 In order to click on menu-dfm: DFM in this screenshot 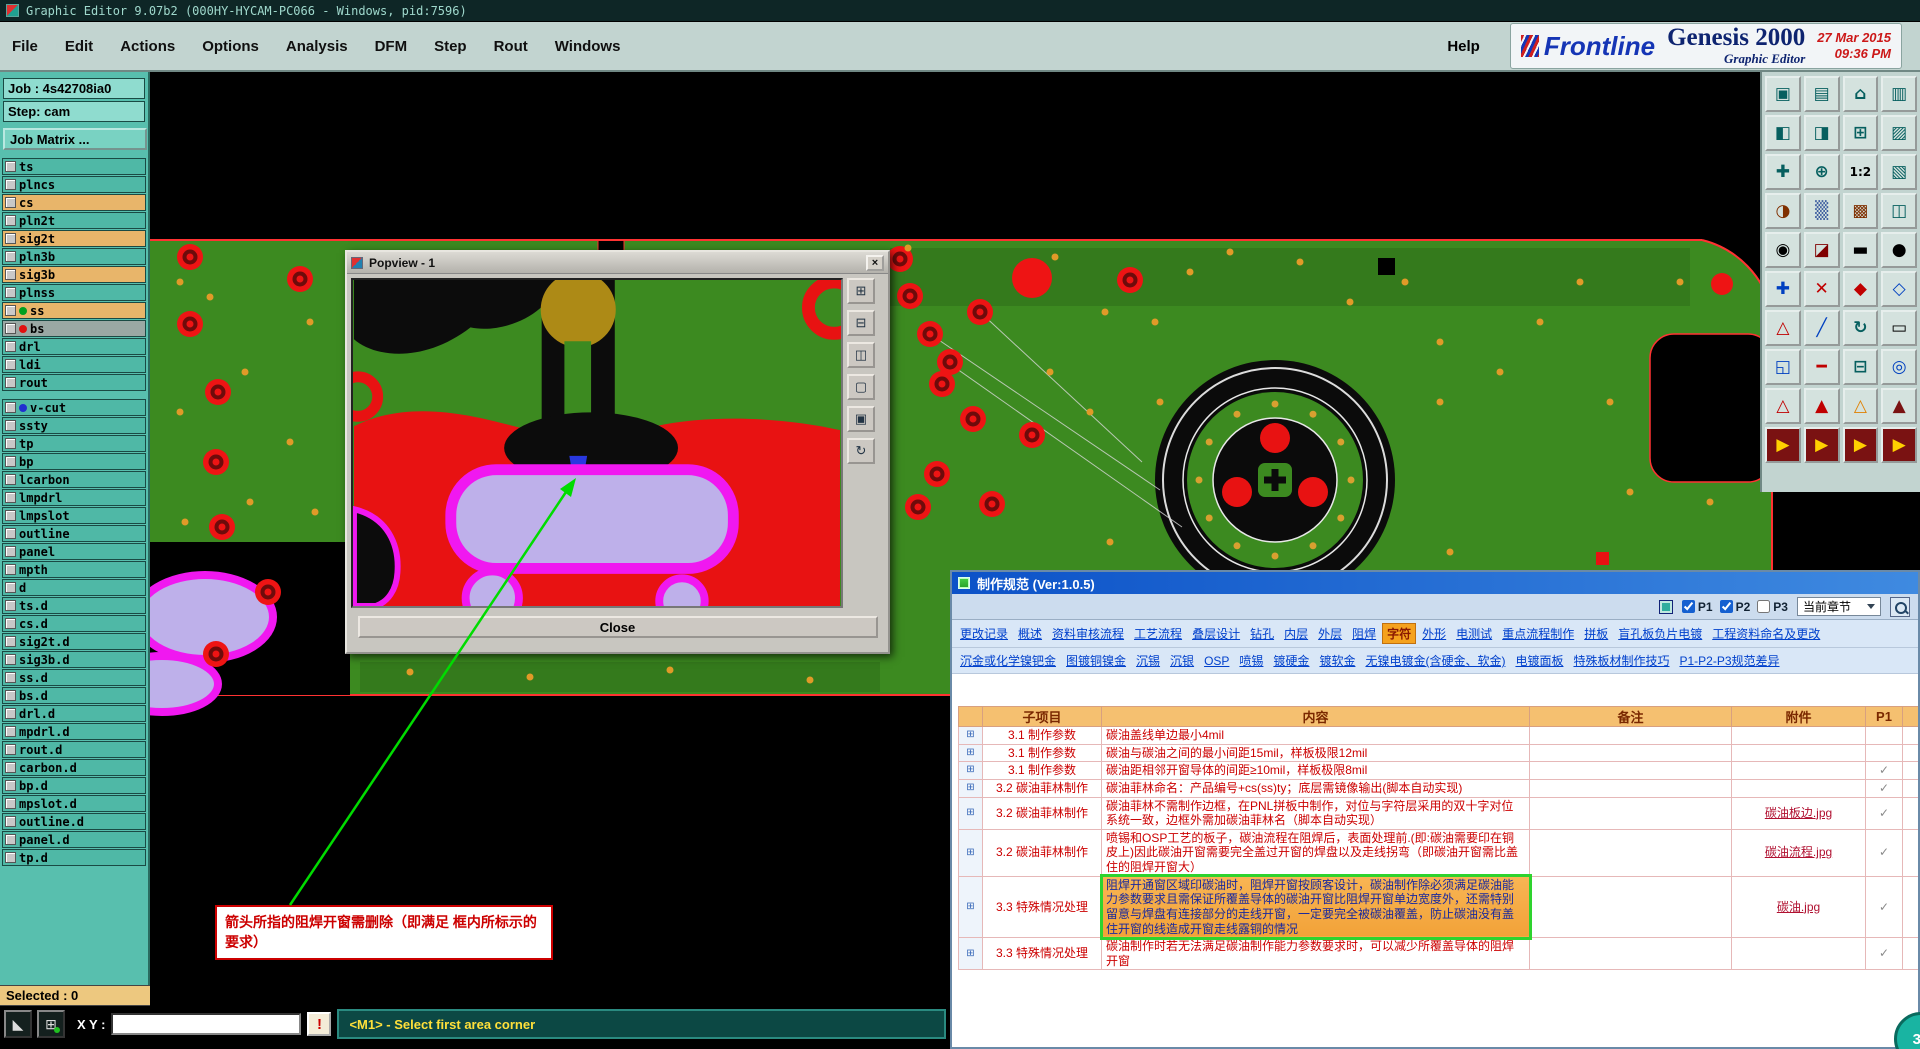, I will do `click(391, 46)`.